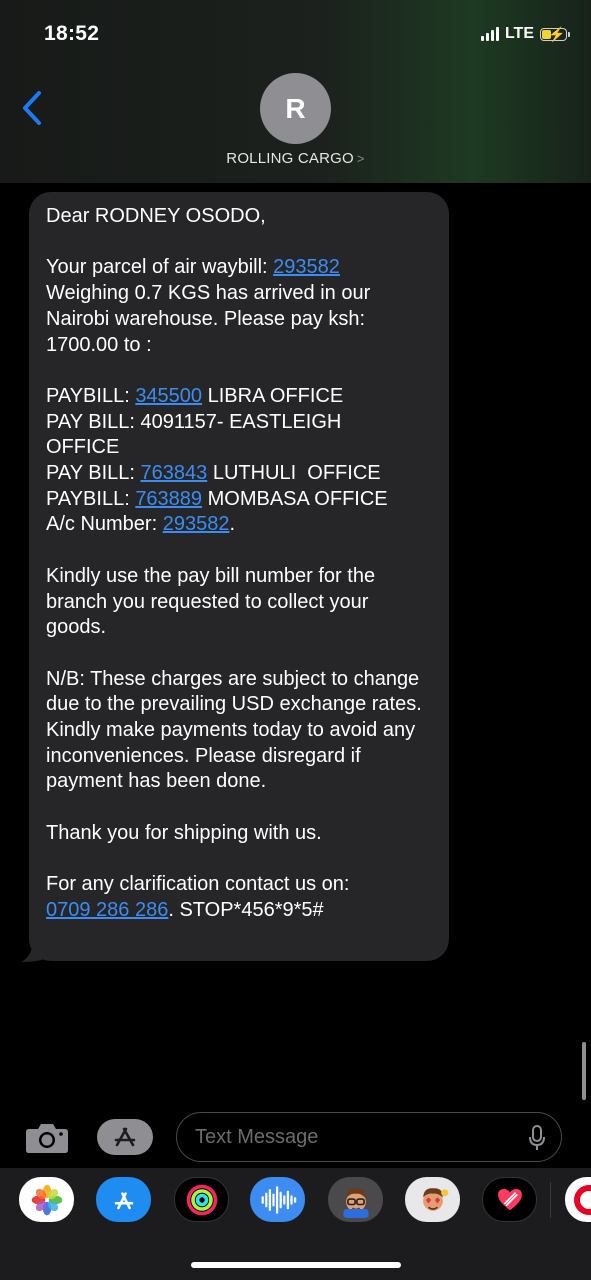 This screenshot has width=591, height=1280. I want to click on paybill-line: PAY BILL: 763843 LUTHULI OFFICE, so click(213, 473).